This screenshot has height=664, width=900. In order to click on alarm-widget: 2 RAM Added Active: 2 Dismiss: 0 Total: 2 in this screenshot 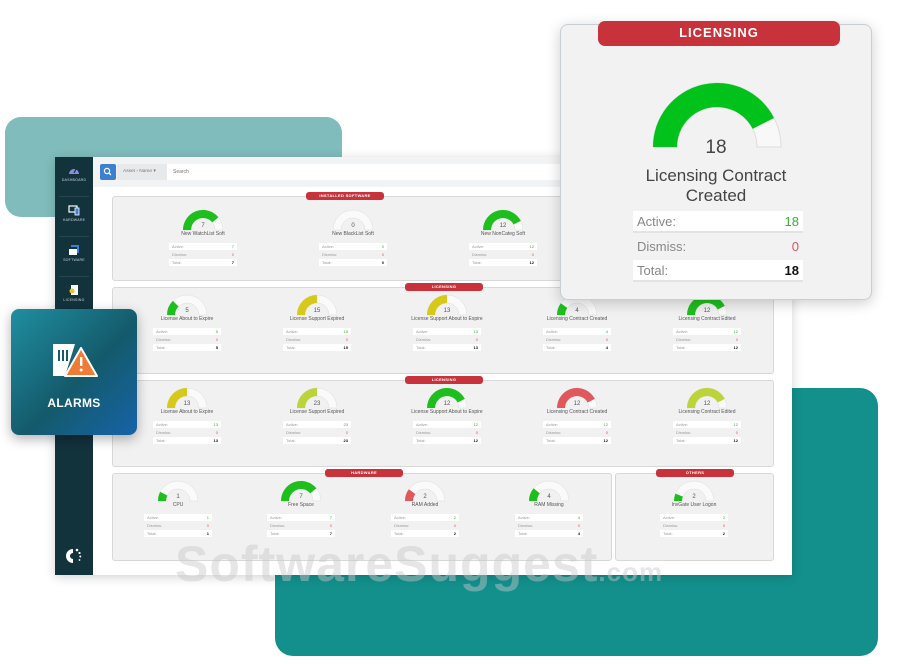, I will do `click(425, 509)`.